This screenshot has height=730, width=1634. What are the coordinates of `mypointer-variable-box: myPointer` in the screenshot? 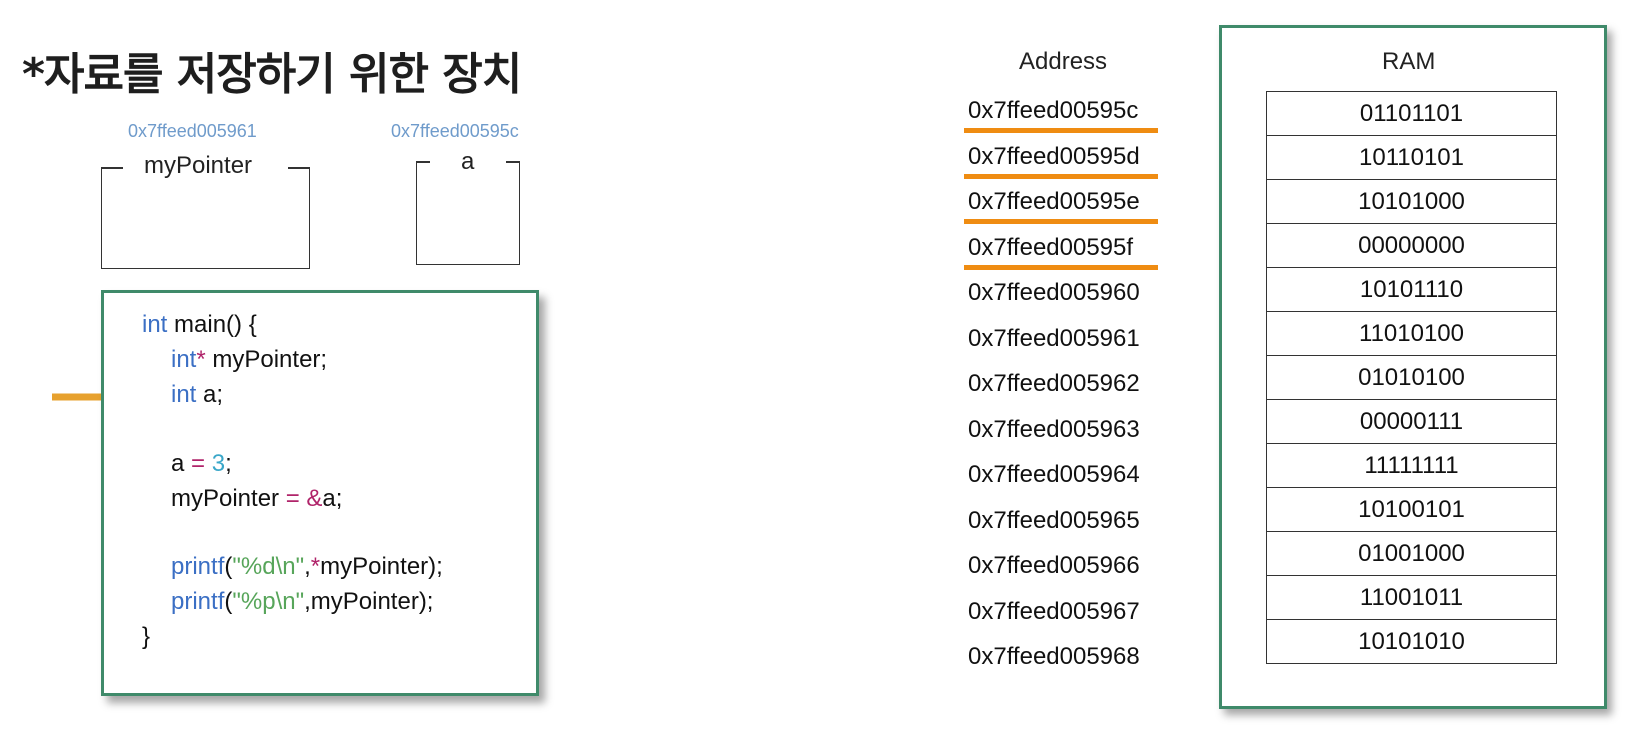 It's located at (205, 210).